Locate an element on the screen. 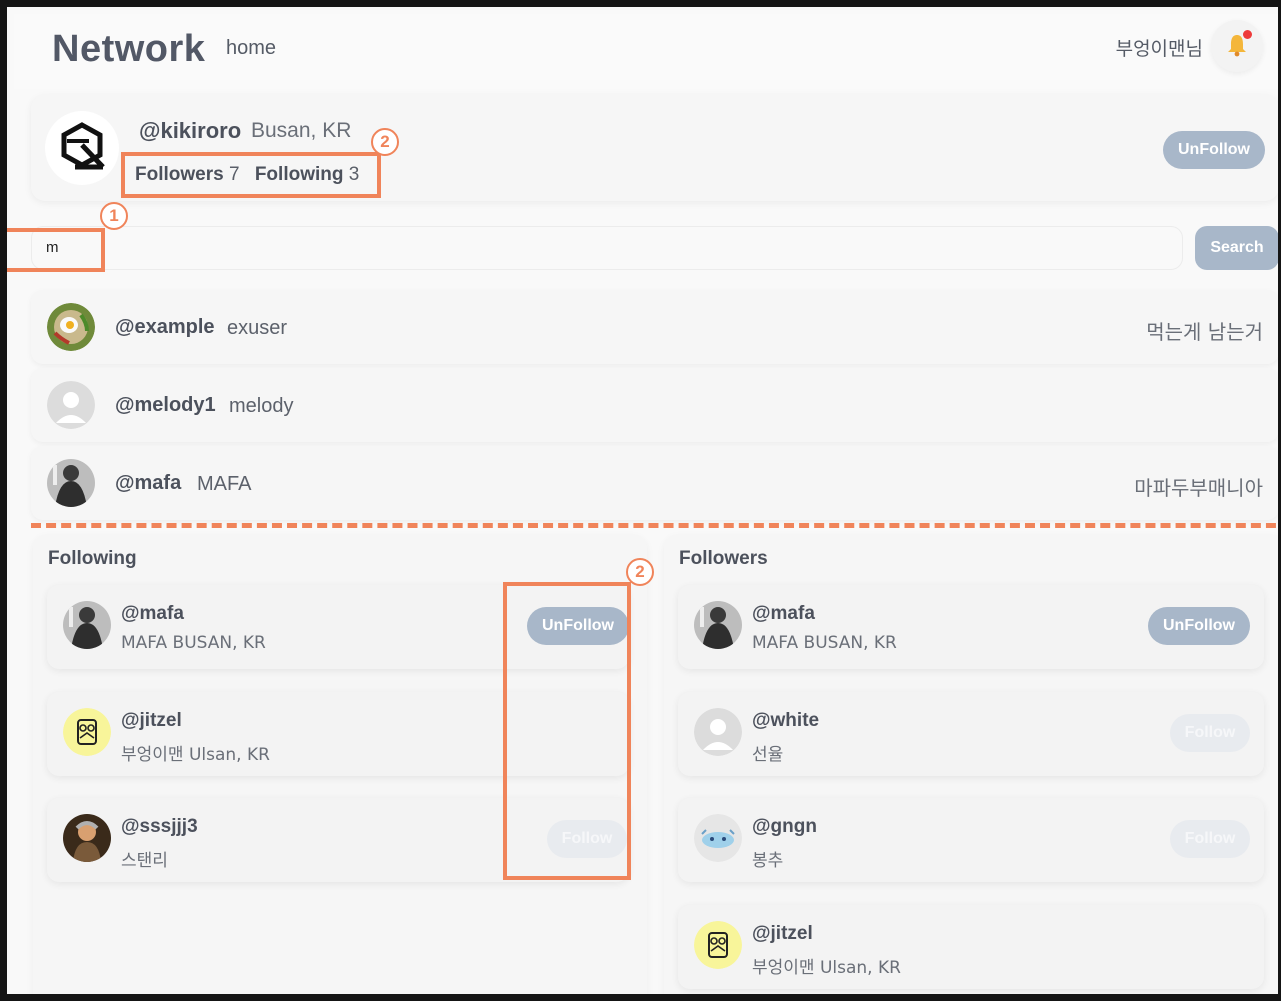 This screenshot has height=1001, width=1281. user-handle: @white is located at coordinates (786, 720).